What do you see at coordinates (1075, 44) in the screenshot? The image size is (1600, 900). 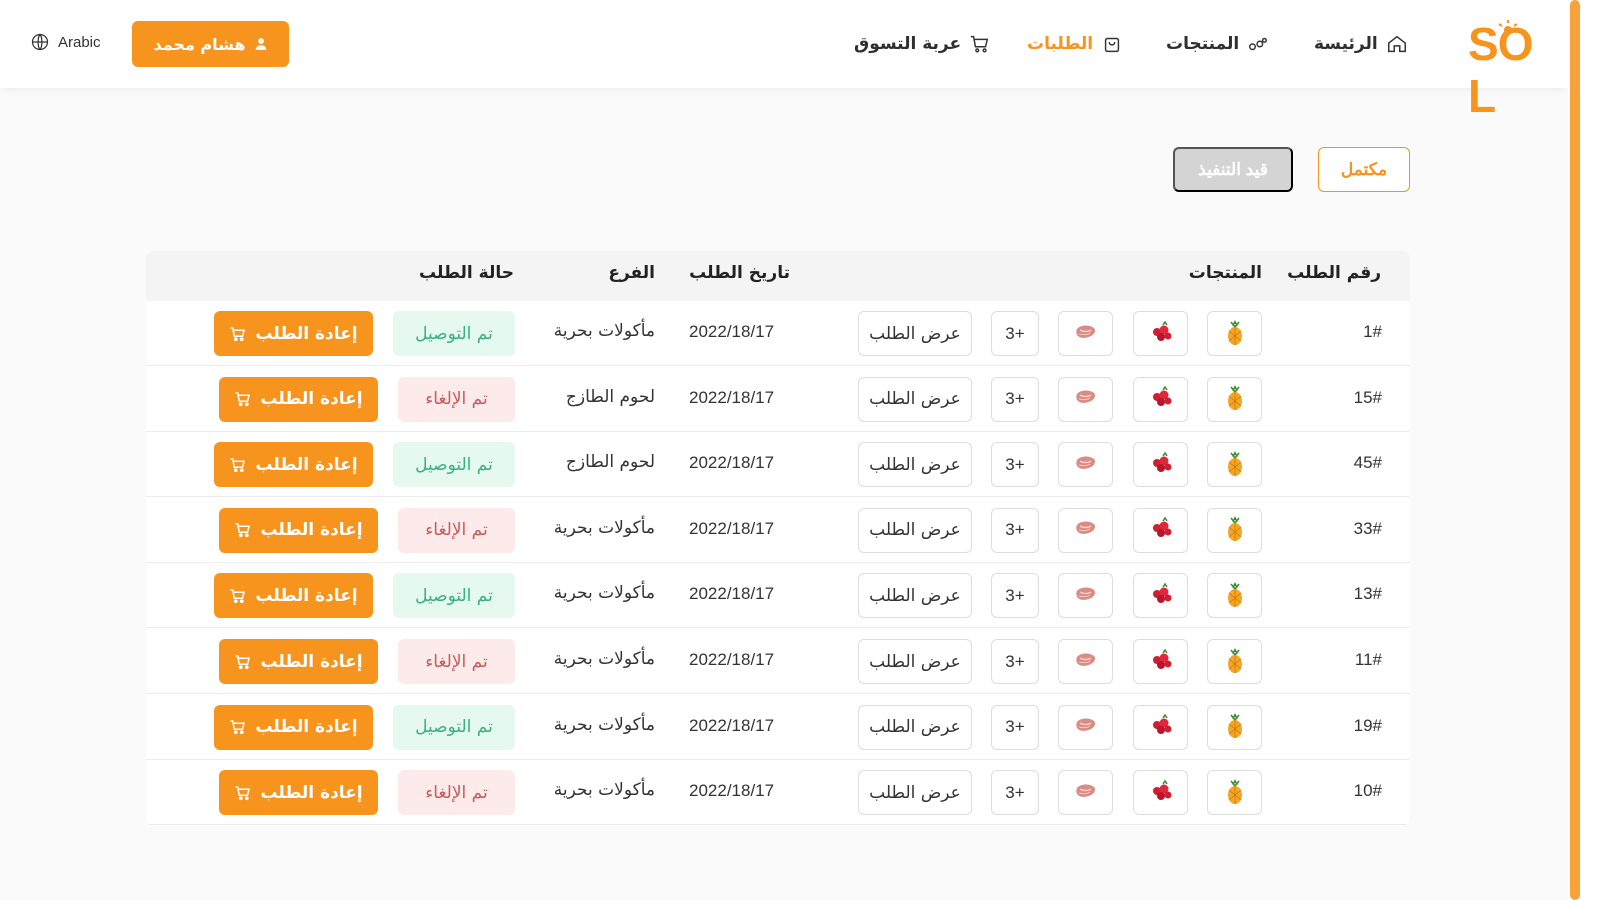 I see `nav-orders: الطلبات` at bounding box center [1075, 44].